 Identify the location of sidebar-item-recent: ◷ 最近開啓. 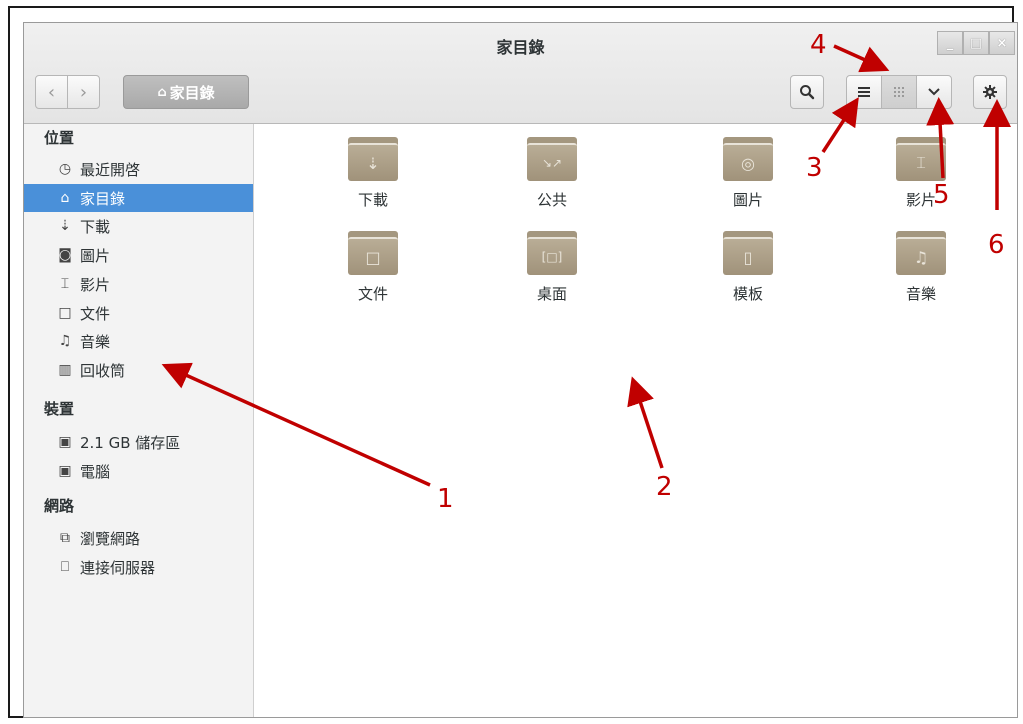
(138, 169).